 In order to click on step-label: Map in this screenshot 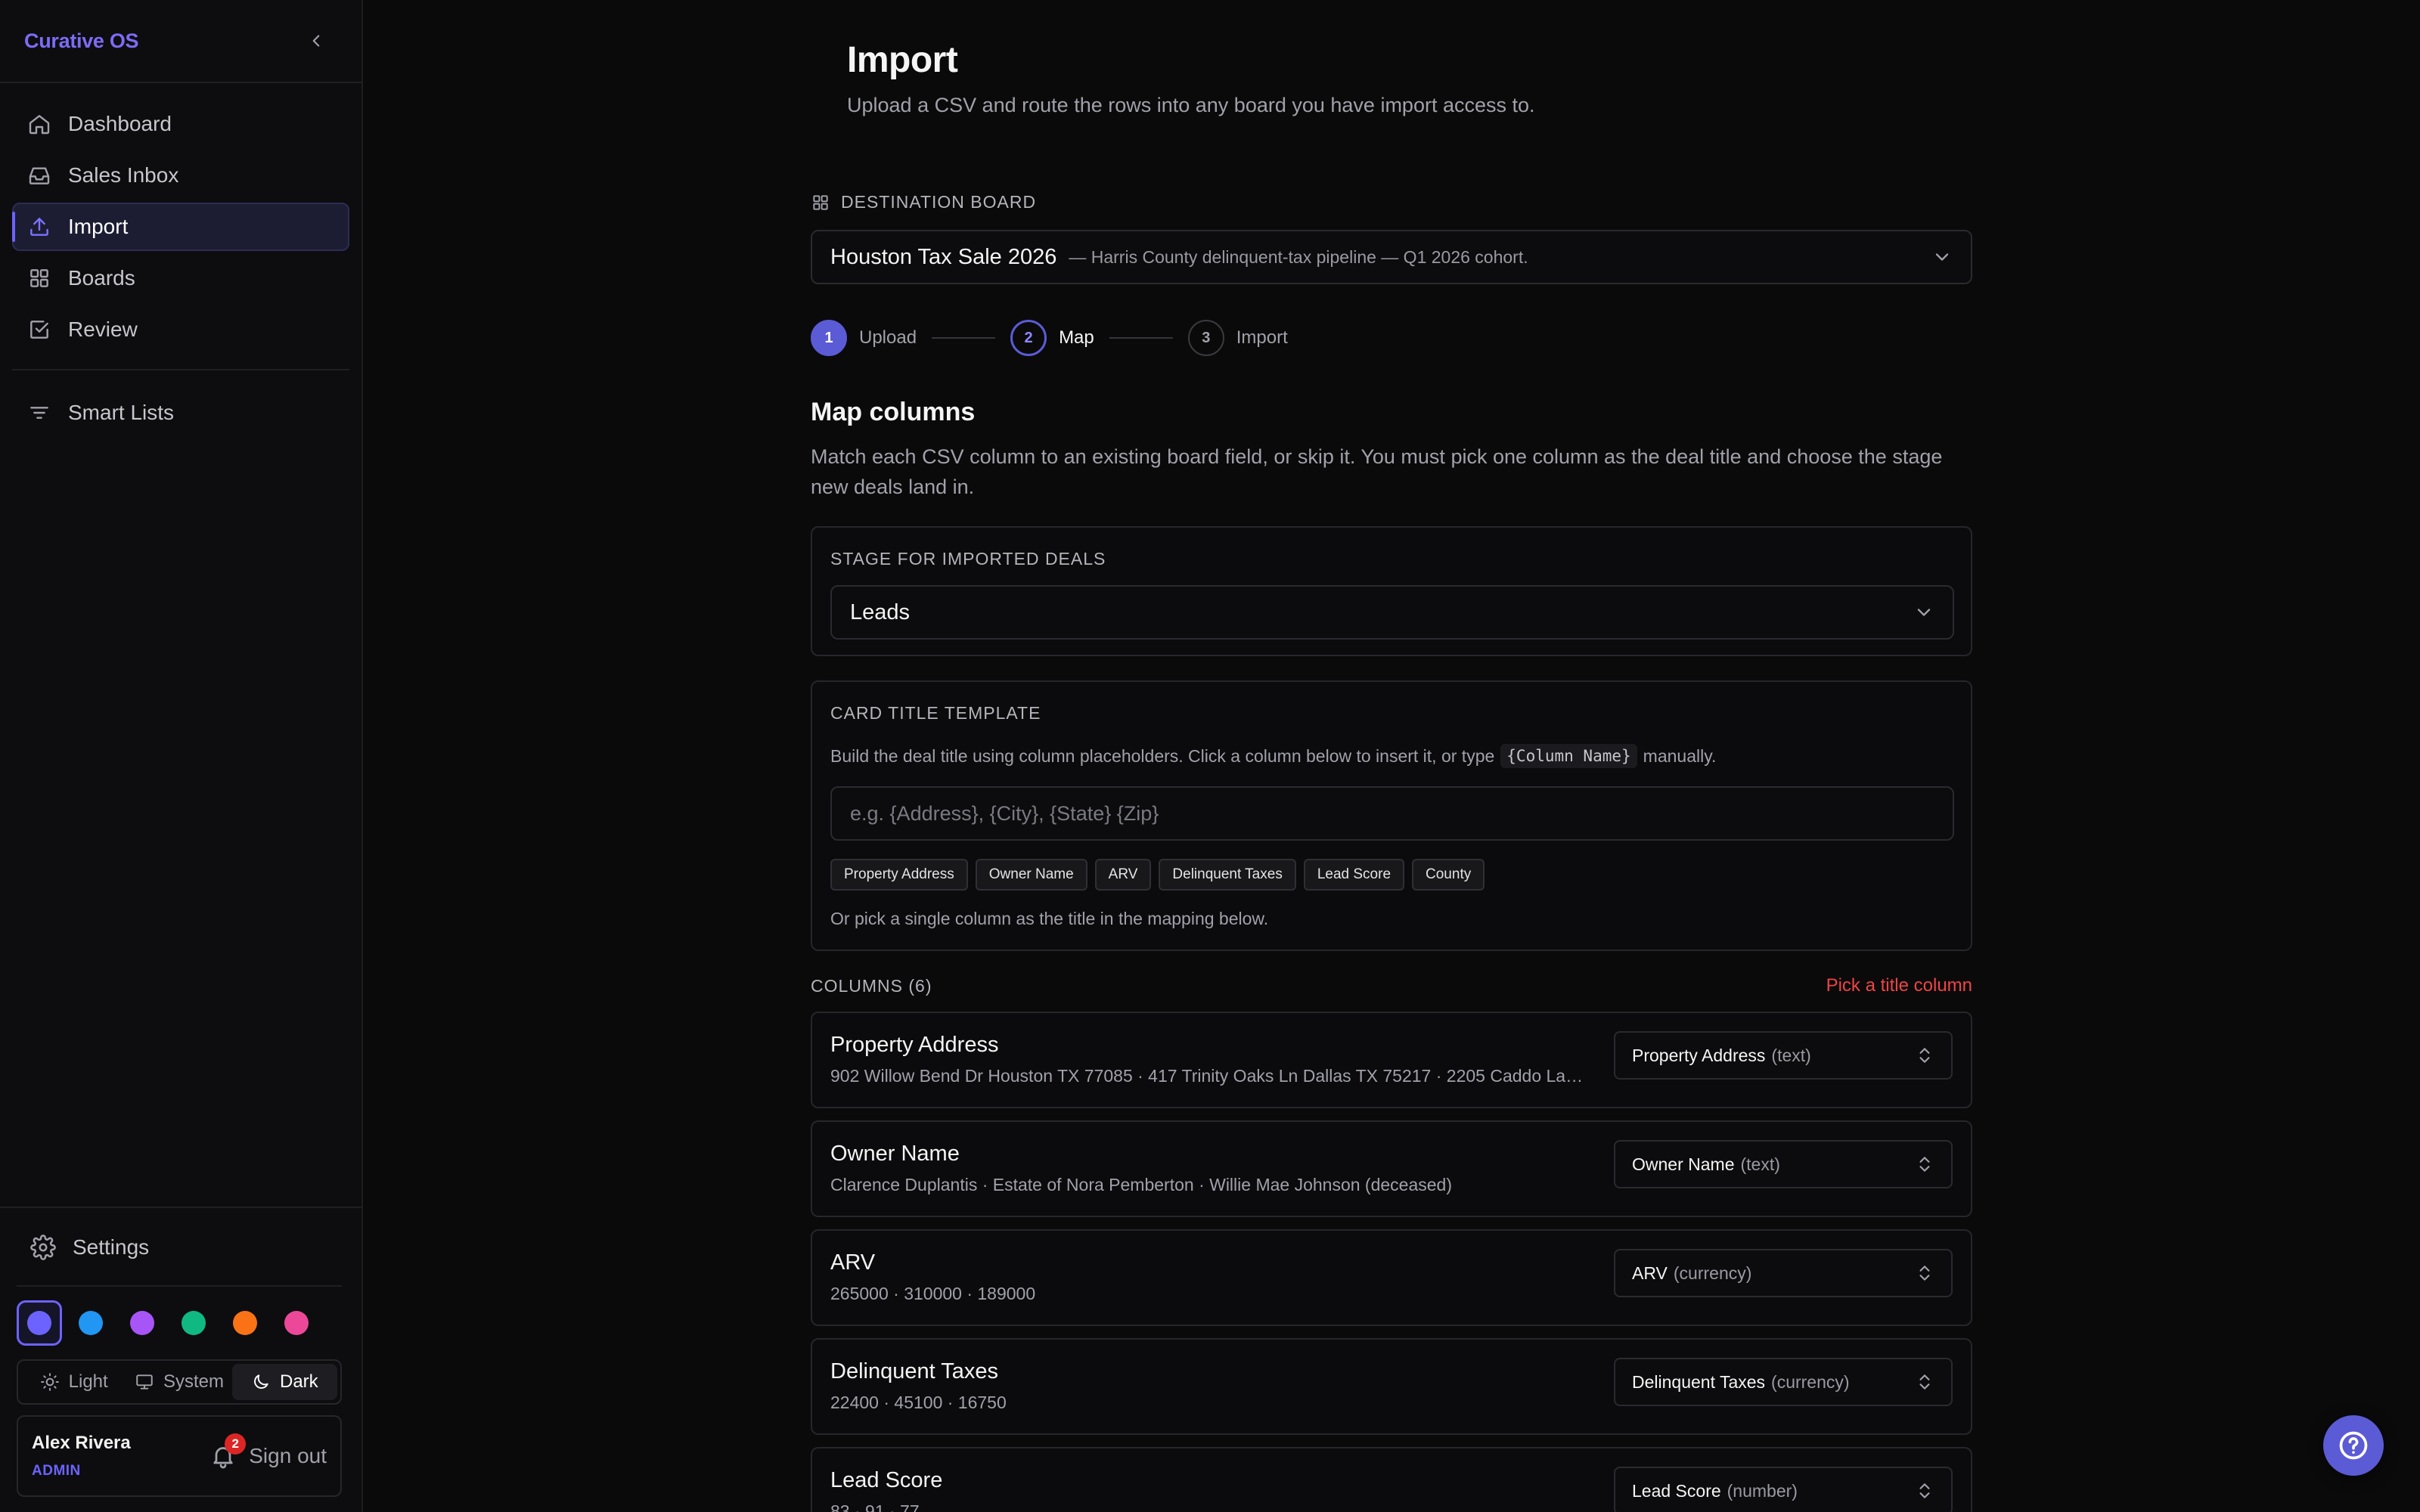, I will do `click(1076, 337)`.